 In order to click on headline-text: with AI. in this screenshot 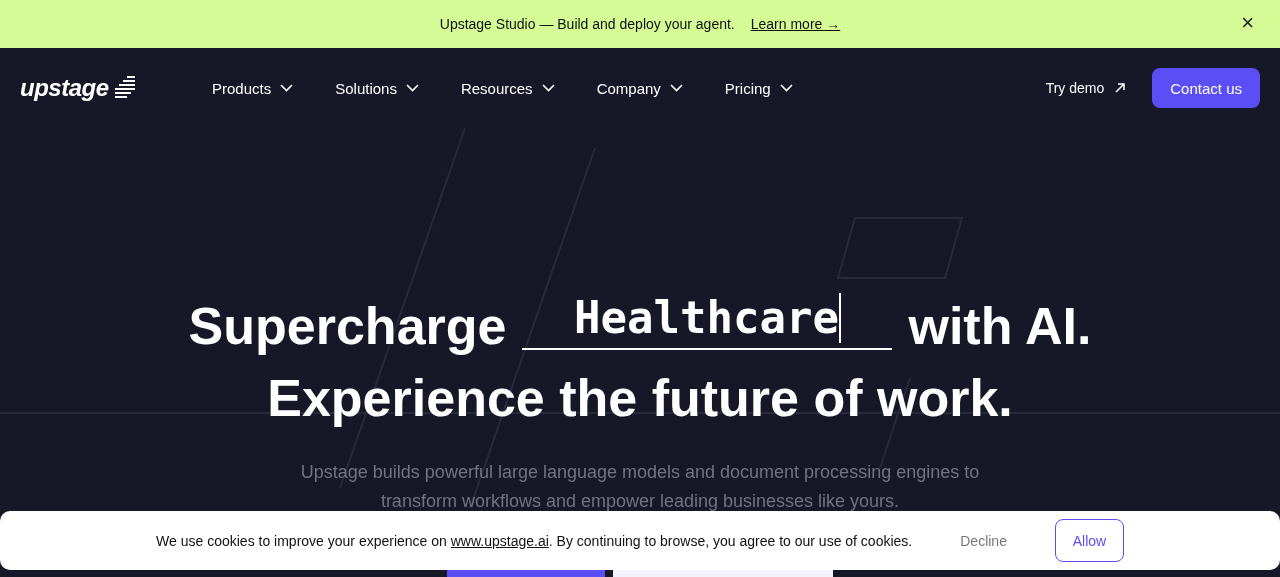, I will do `click(1000, 326)`.